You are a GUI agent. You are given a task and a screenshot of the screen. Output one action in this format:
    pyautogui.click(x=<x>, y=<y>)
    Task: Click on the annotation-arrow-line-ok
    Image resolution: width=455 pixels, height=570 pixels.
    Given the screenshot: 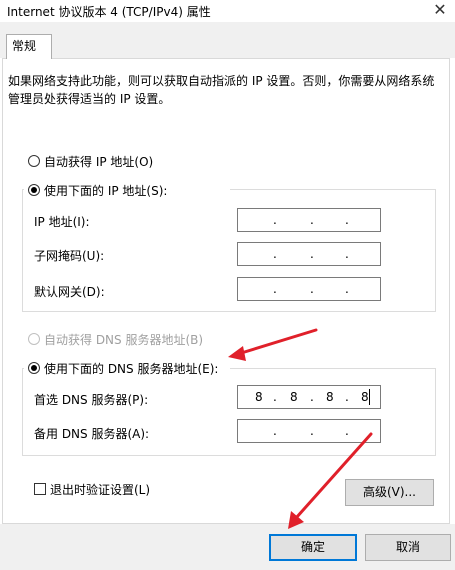 What is the action you would take?
    pyautogui.click(x=333, y=476)
    